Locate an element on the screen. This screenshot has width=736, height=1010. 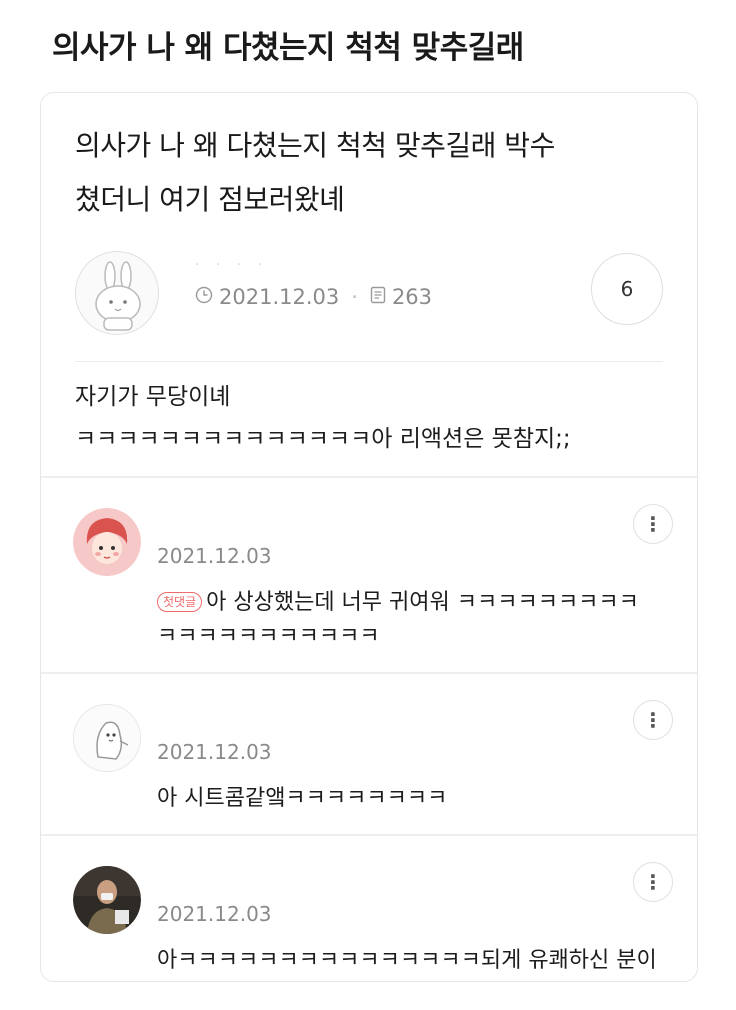
girl-avatar-icon is located at coordinates (107, 542).